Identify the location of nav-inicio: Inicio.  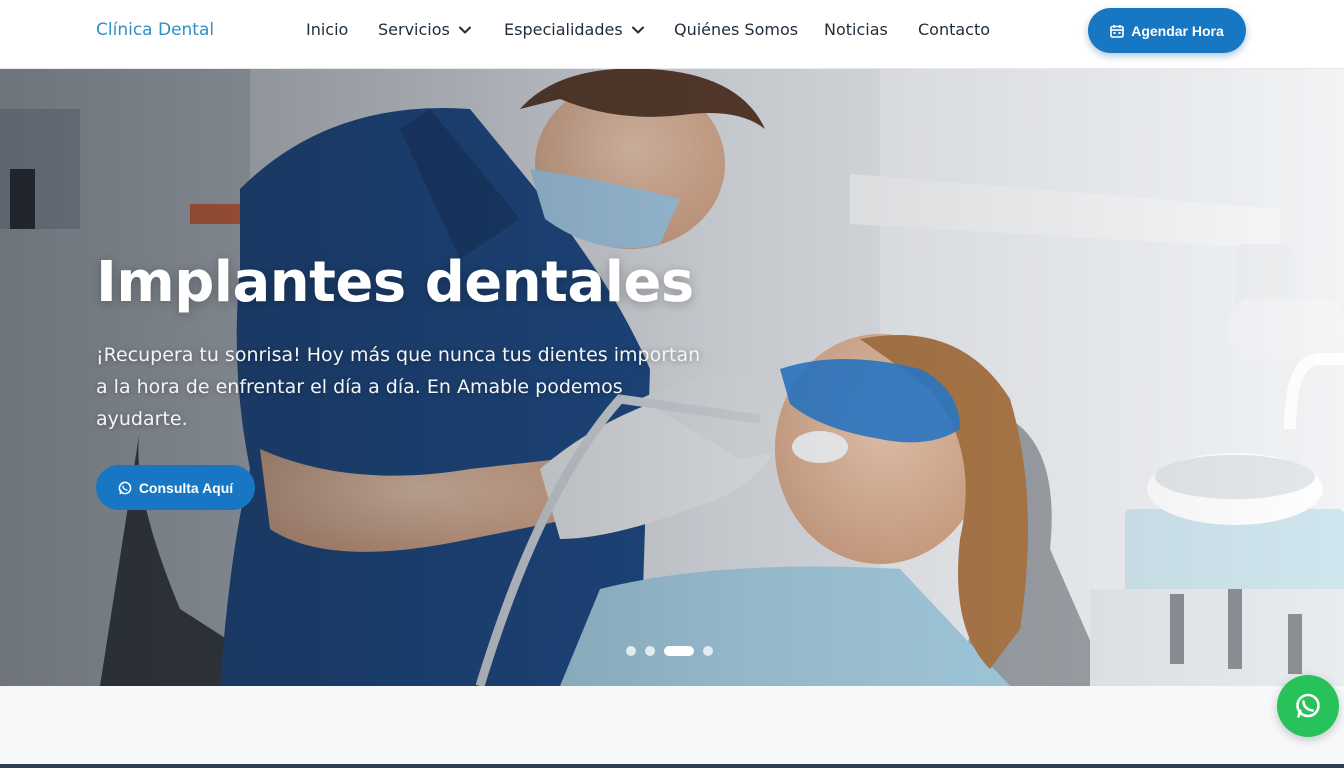
(327, 29).